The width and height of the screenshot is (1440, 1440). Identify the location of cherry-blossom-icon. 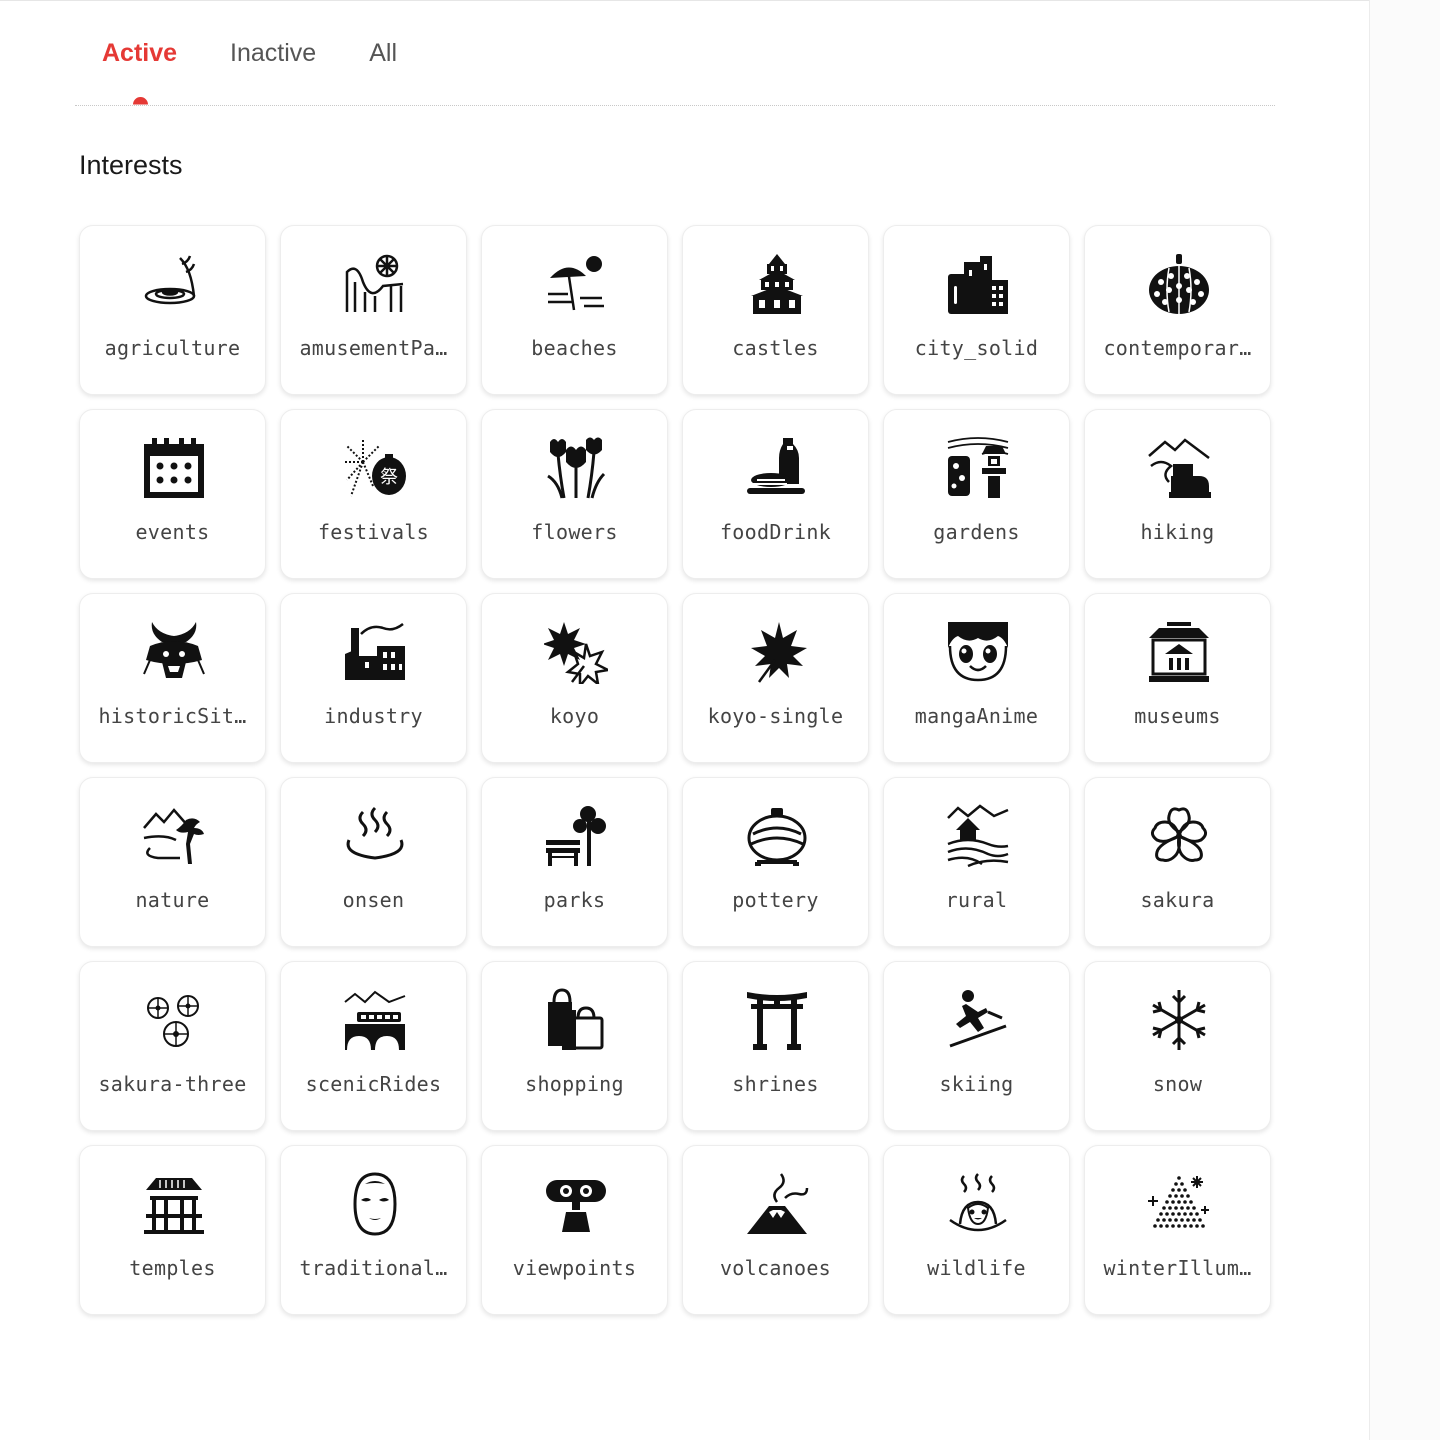
(1179, 836).